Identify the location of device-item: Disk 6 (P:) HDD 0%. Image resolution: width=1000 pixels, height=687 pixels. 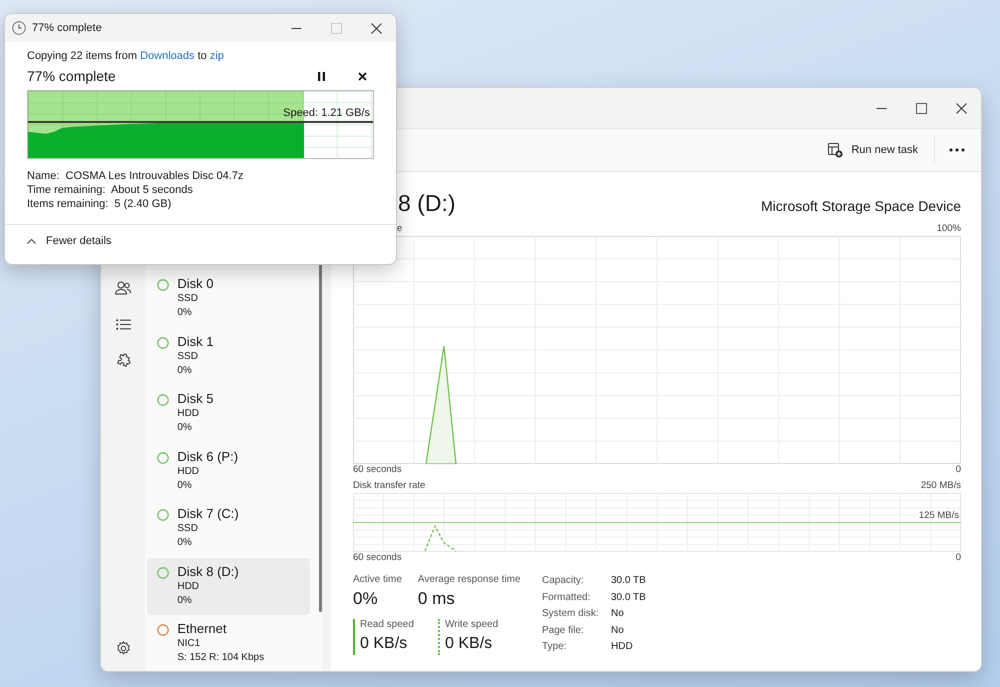
(228, 471).